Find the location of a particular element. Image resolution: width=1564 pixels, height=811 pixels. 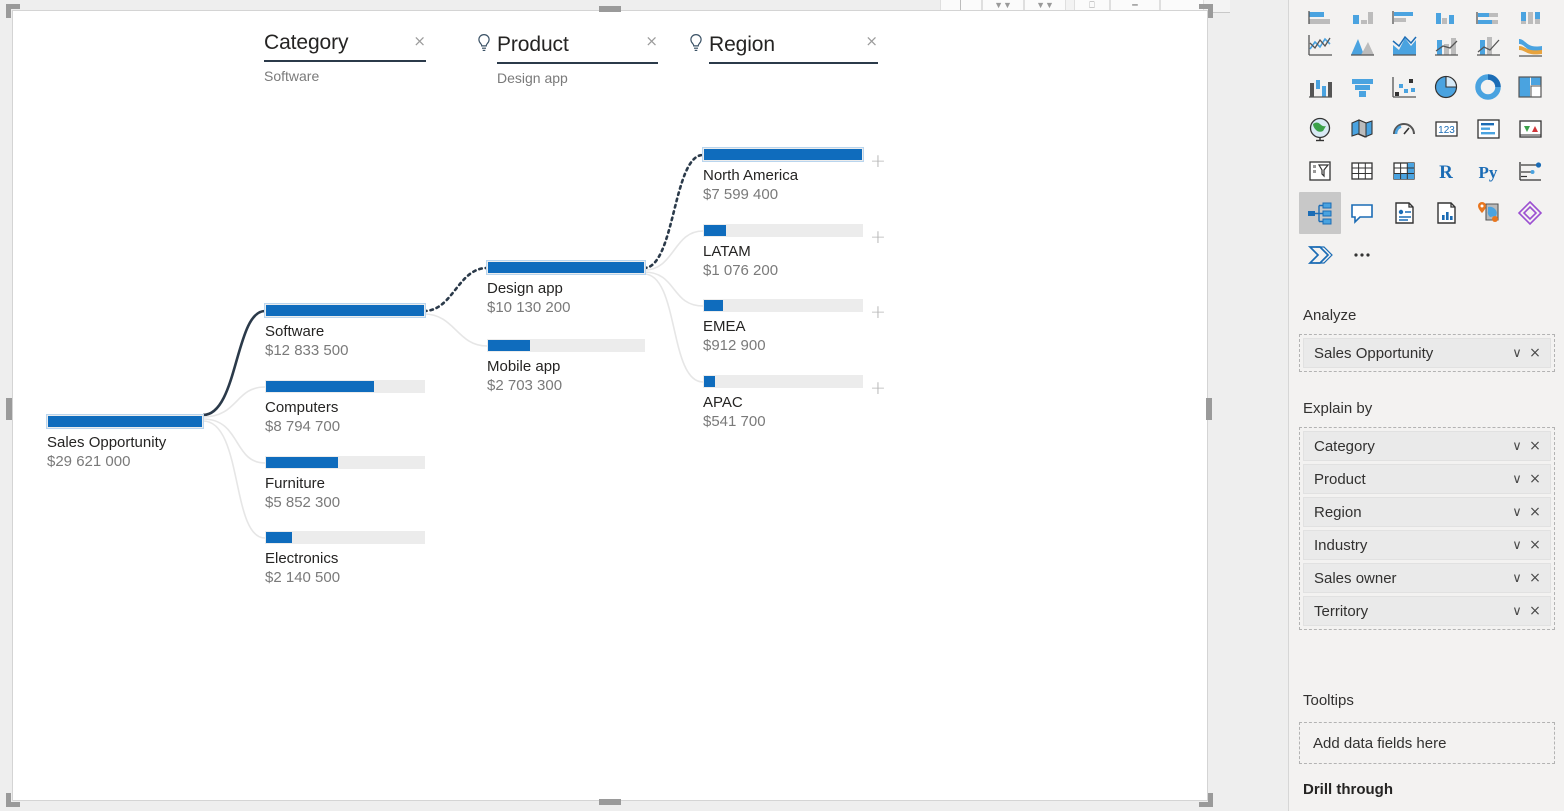

svg-text: R is located at coordinates (1446, 172).